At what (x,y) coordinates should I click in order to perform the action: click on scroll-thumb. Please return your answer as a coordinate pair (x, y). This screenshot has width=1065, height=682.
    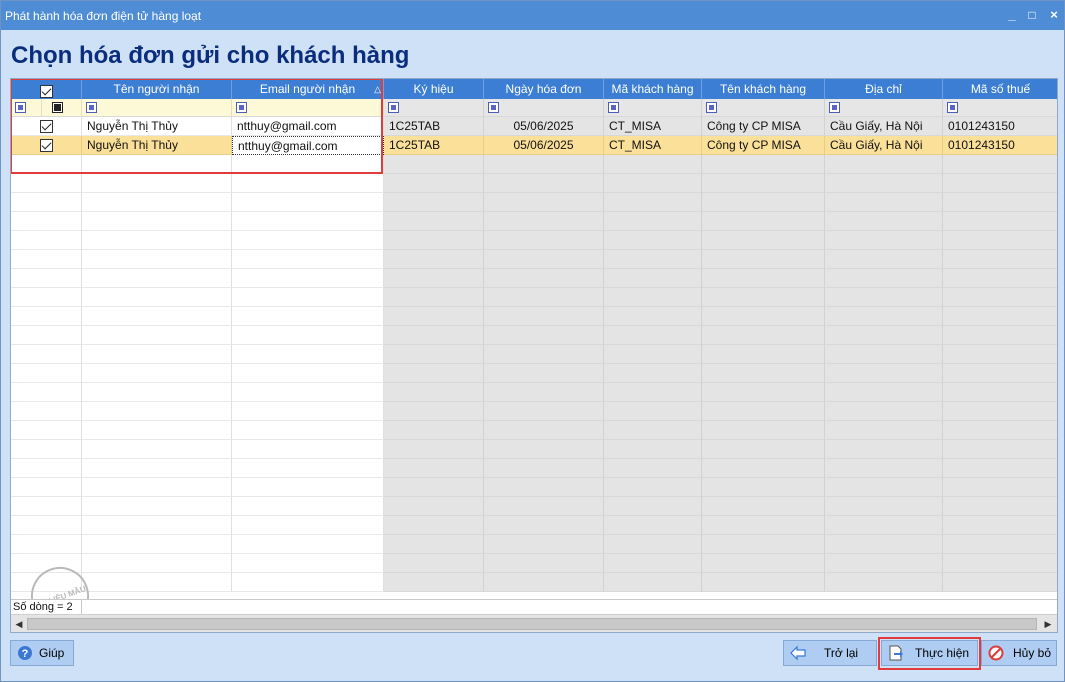
    Looking at the image, I should click on (532, 624).